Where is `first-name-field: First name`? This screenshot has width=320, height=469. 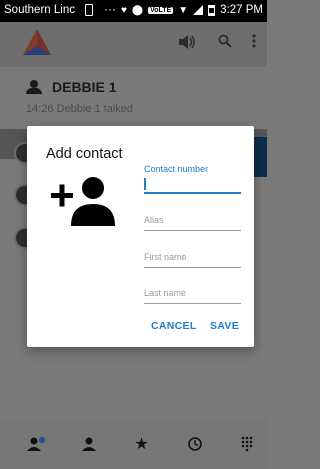
first-name-field: First name is located at coordinates (192, 260).